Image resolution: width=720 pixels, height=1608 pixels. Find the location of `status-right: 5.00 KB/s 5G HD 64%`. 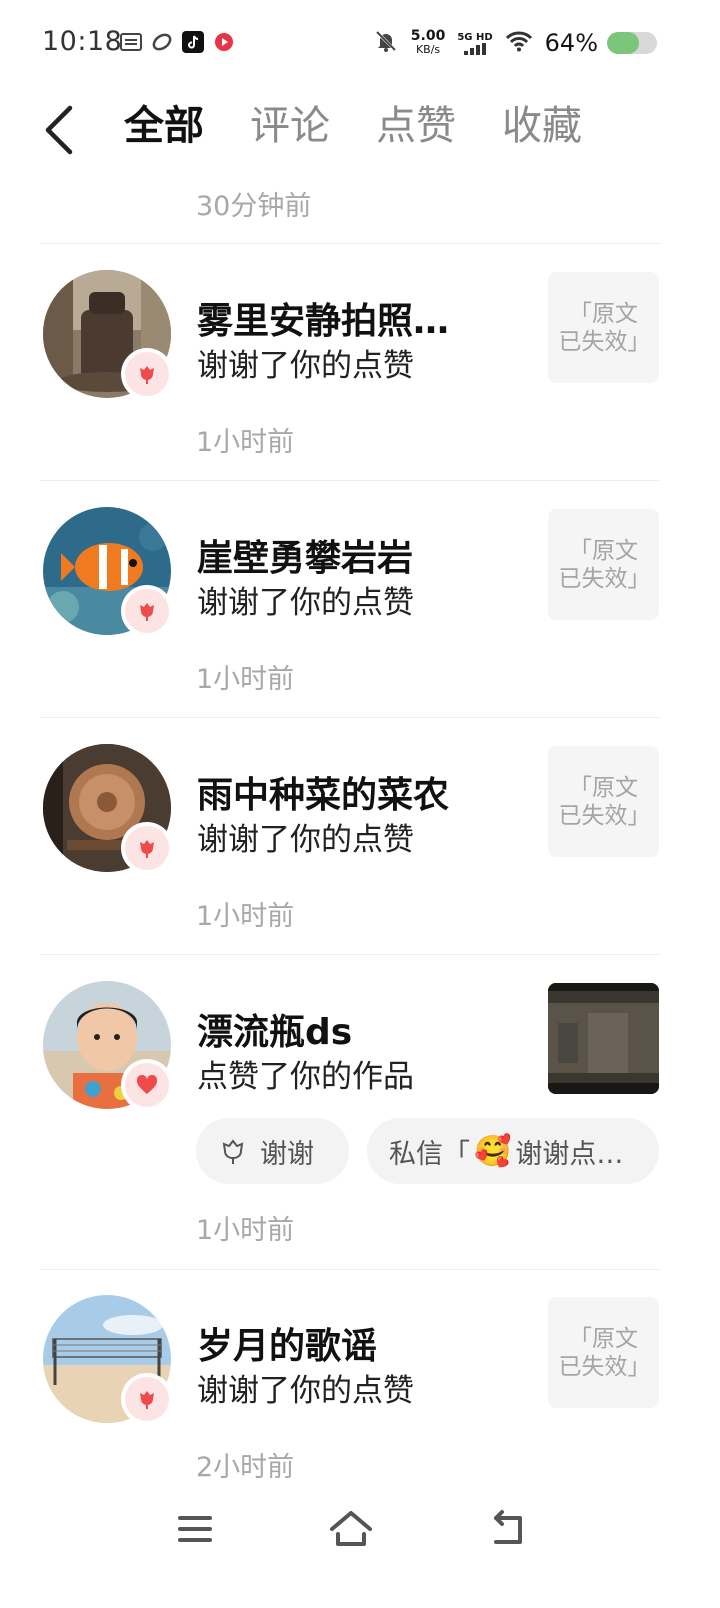

status-right: 5.00 KB/s 5G HD 64% is located at coordinates (485, 43).